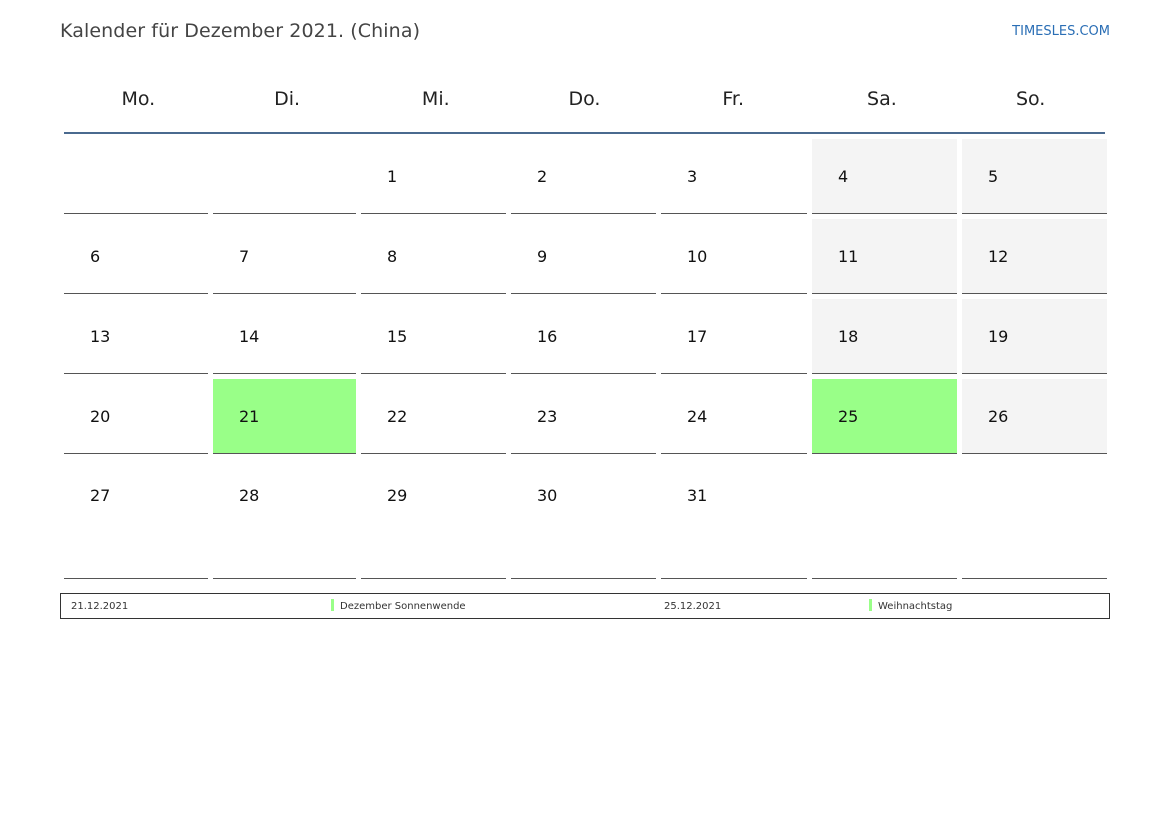  Describe the element at coordinates (397, 336) in the screenshot. I see `day-number: 15` at that location.